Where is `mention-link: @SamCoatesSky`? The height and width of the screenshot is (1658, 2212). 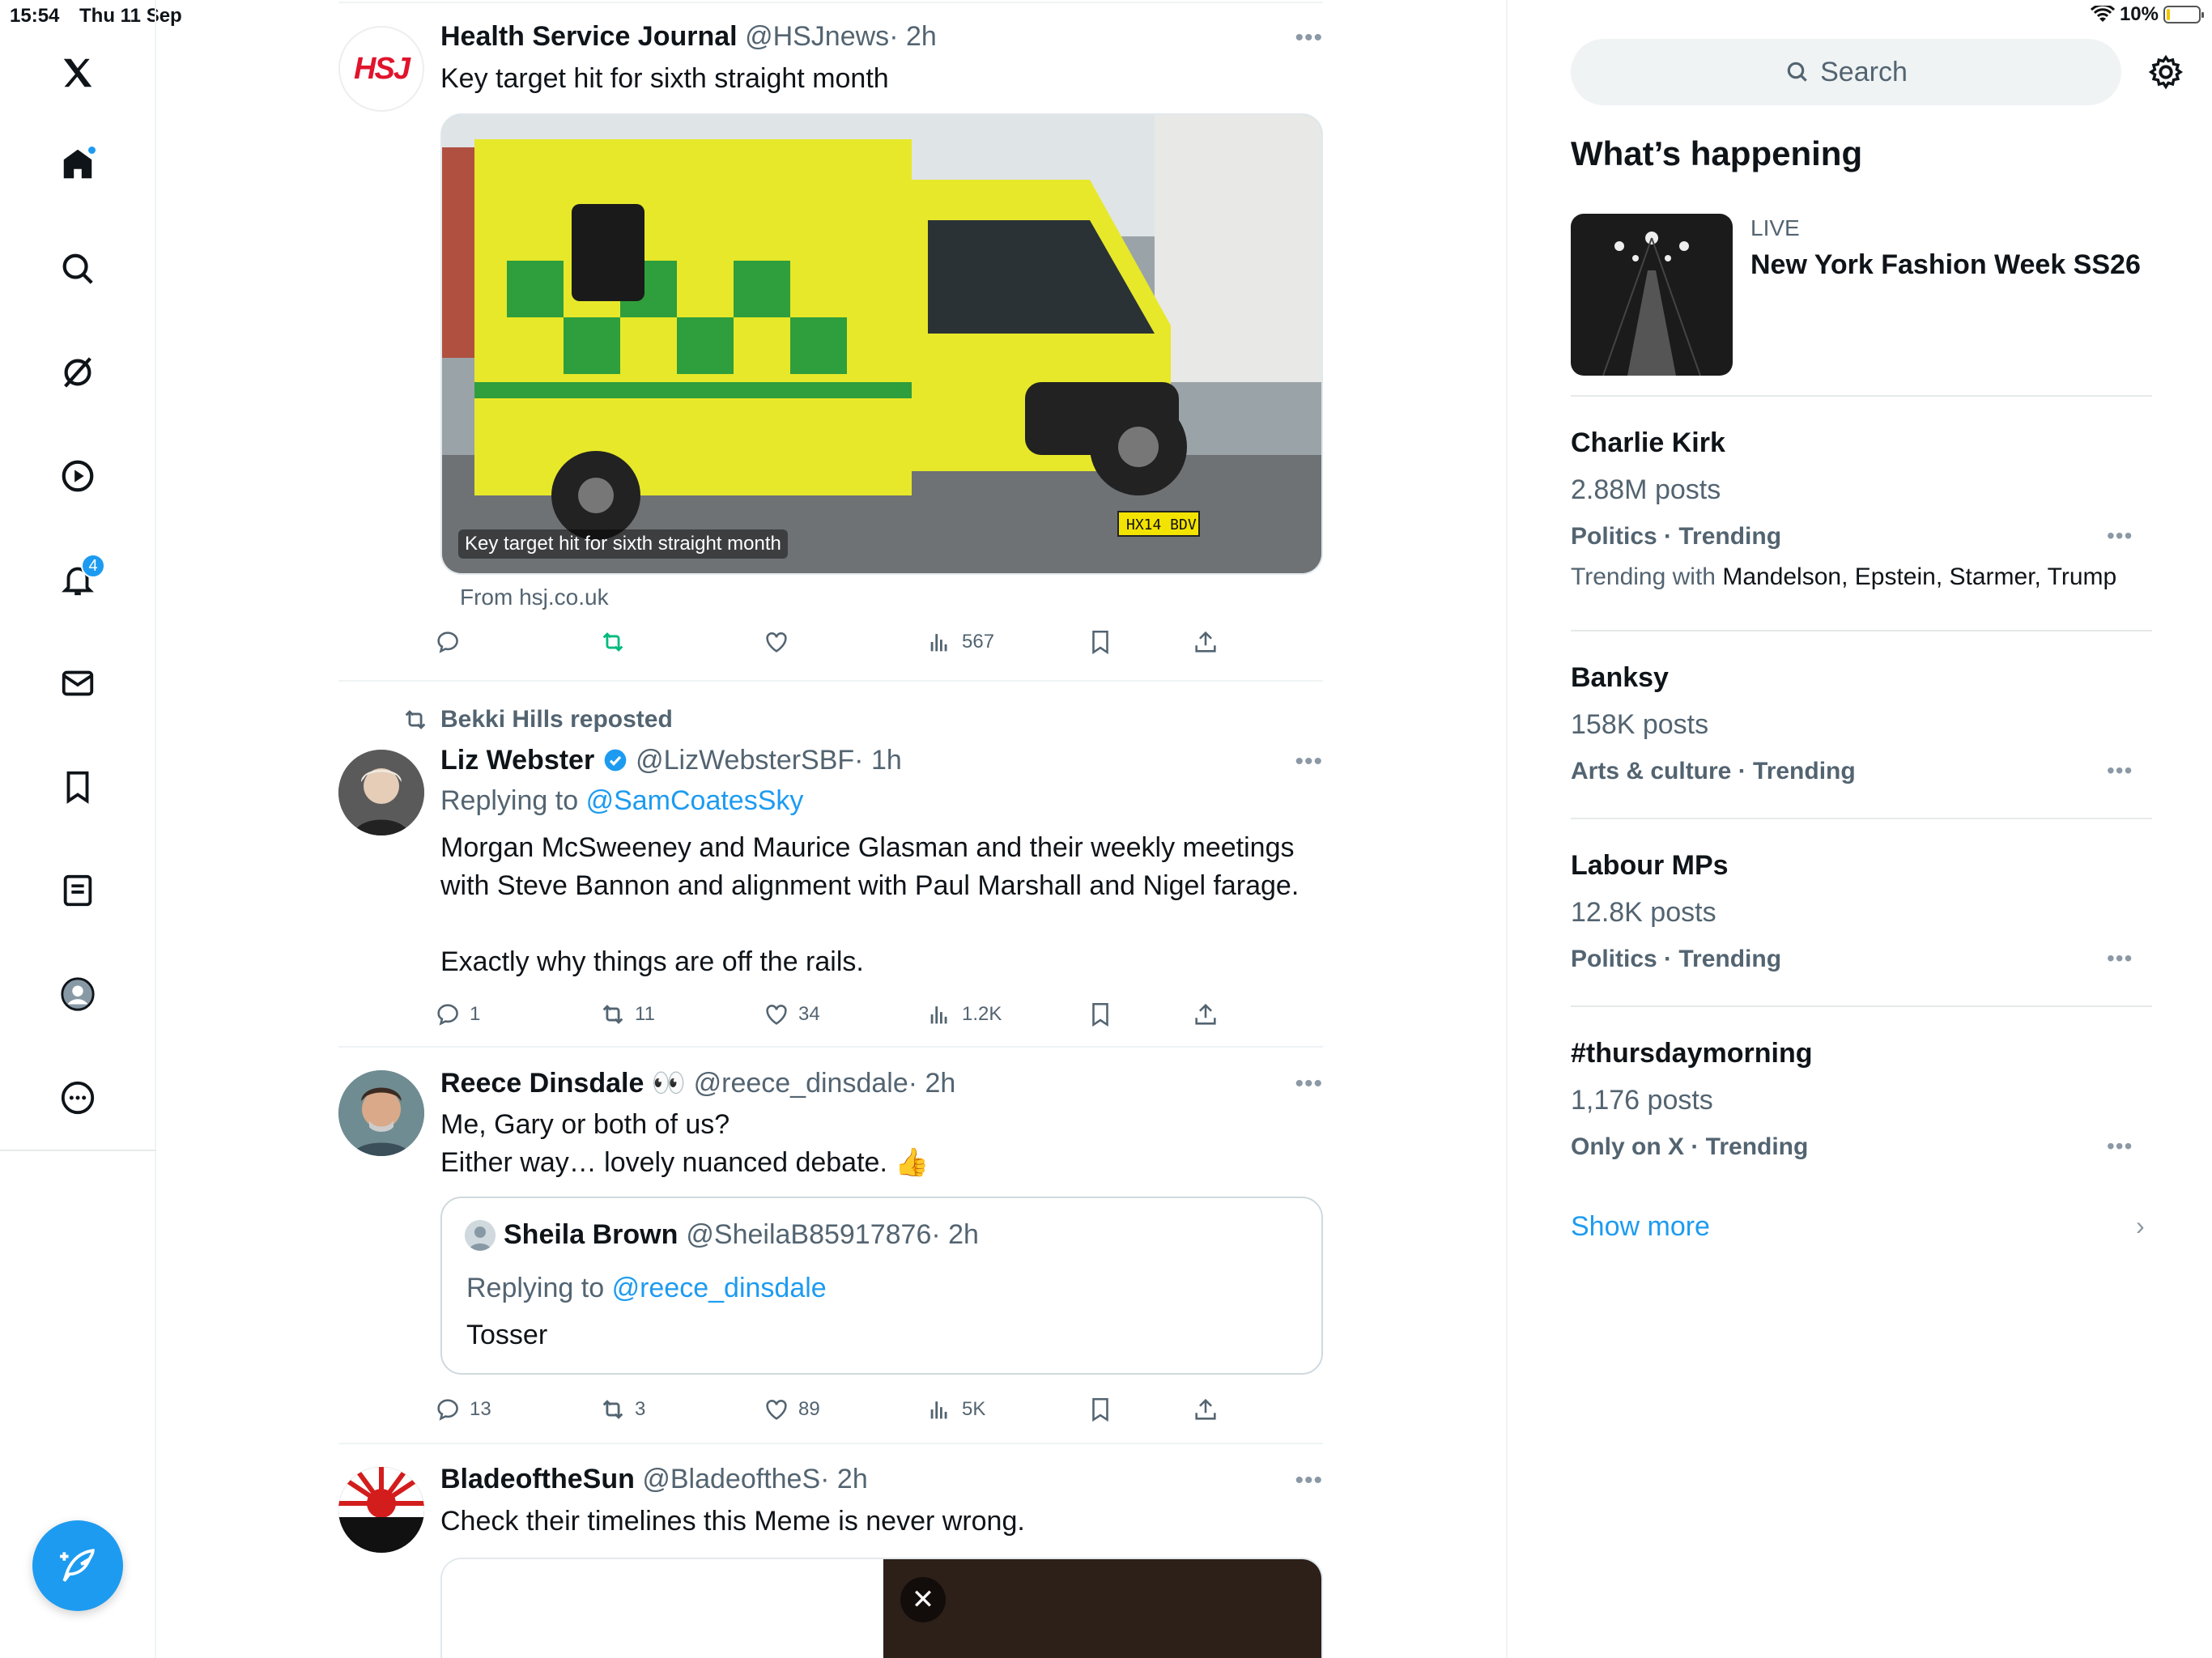
mention-link: @SamCoatesSky is located at coordinates (695, 800).